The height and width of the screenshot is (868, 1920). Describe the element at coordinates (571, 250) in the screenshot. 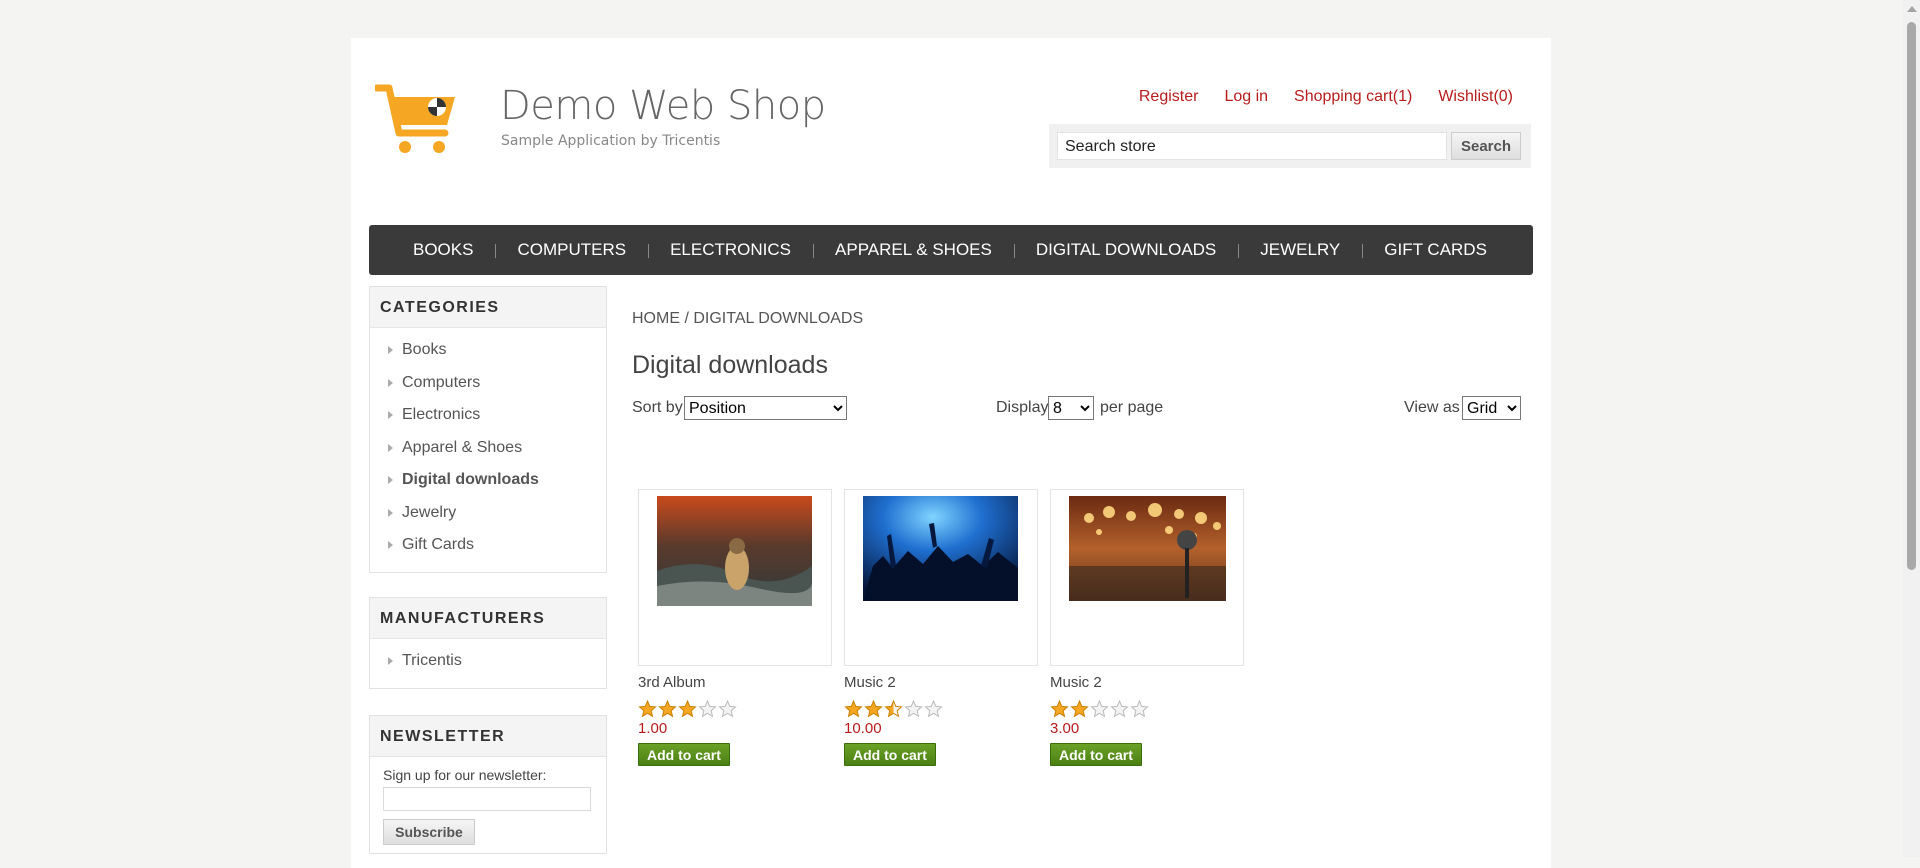

I see `menu-item-computers: COMPUTERS` at that location.